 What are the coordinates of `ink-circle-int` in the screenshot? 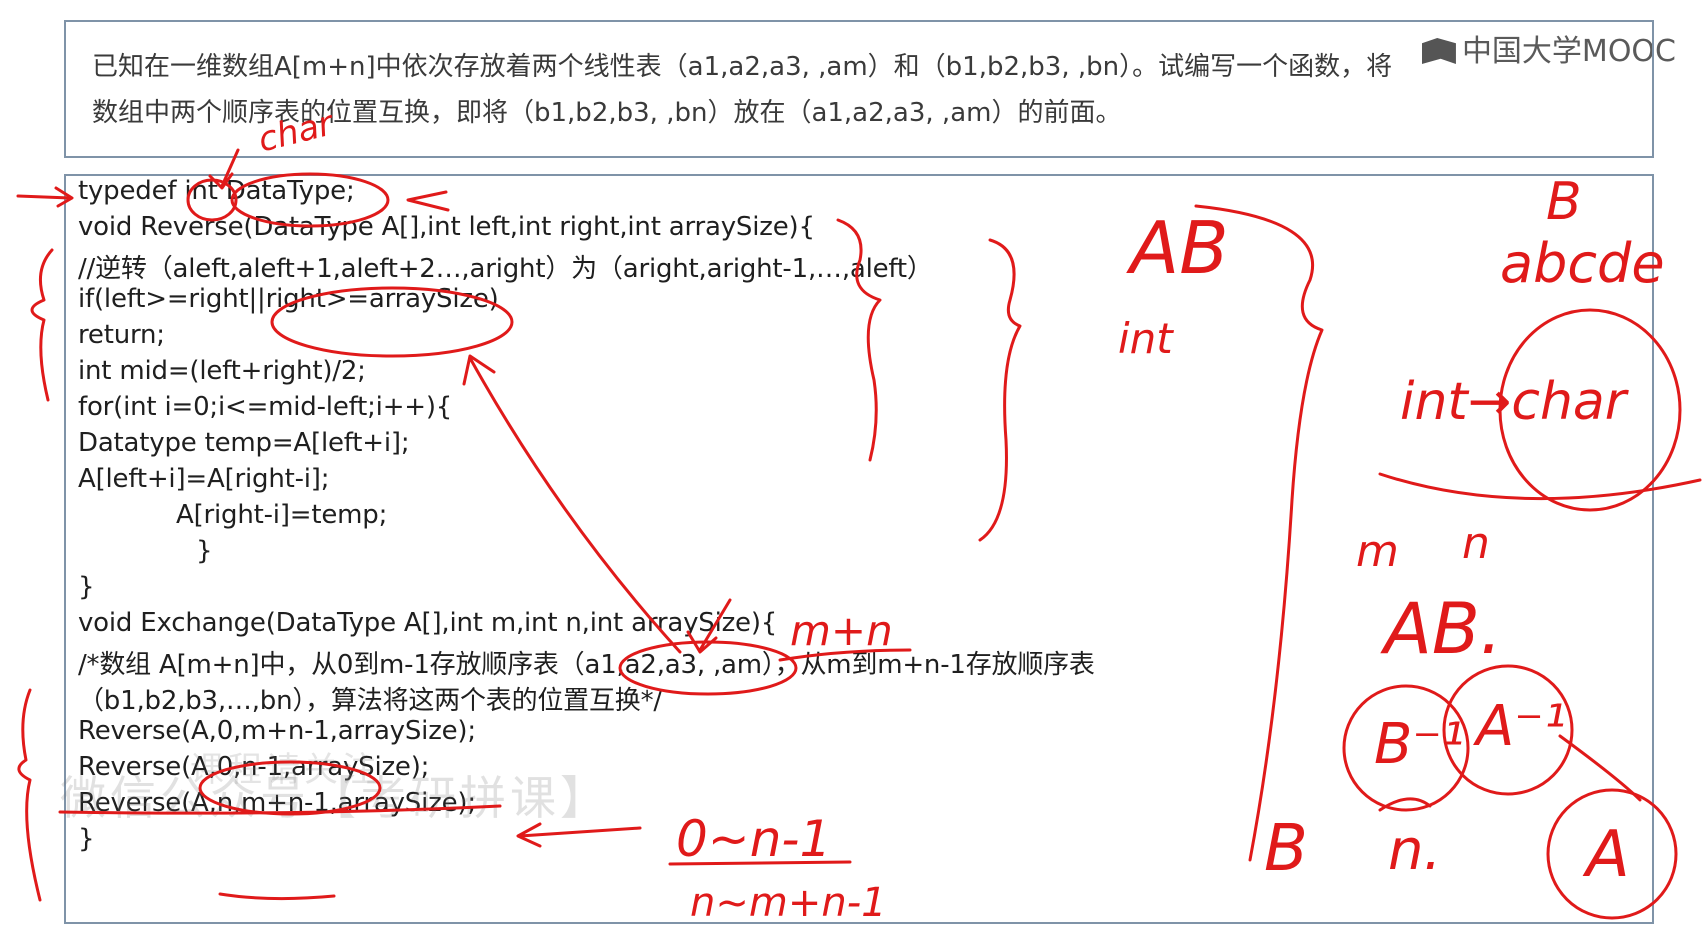 It's located at (212, 200).